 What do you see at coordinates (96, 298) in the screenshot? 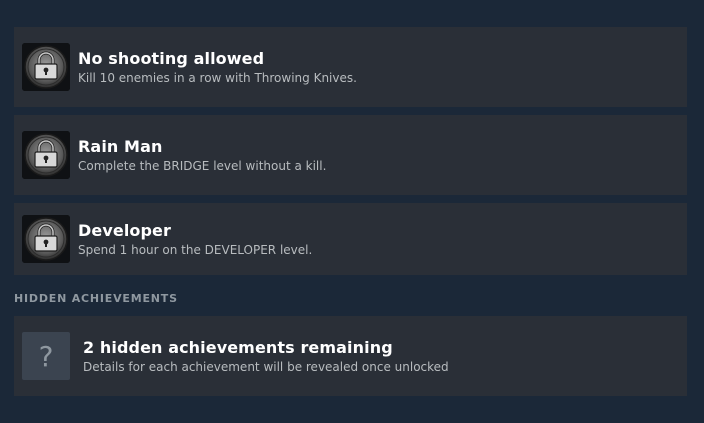
I see `hidden-achievements-heading: HIDDEN ACHIEVEMENTS` at bounding box center [96, 298].